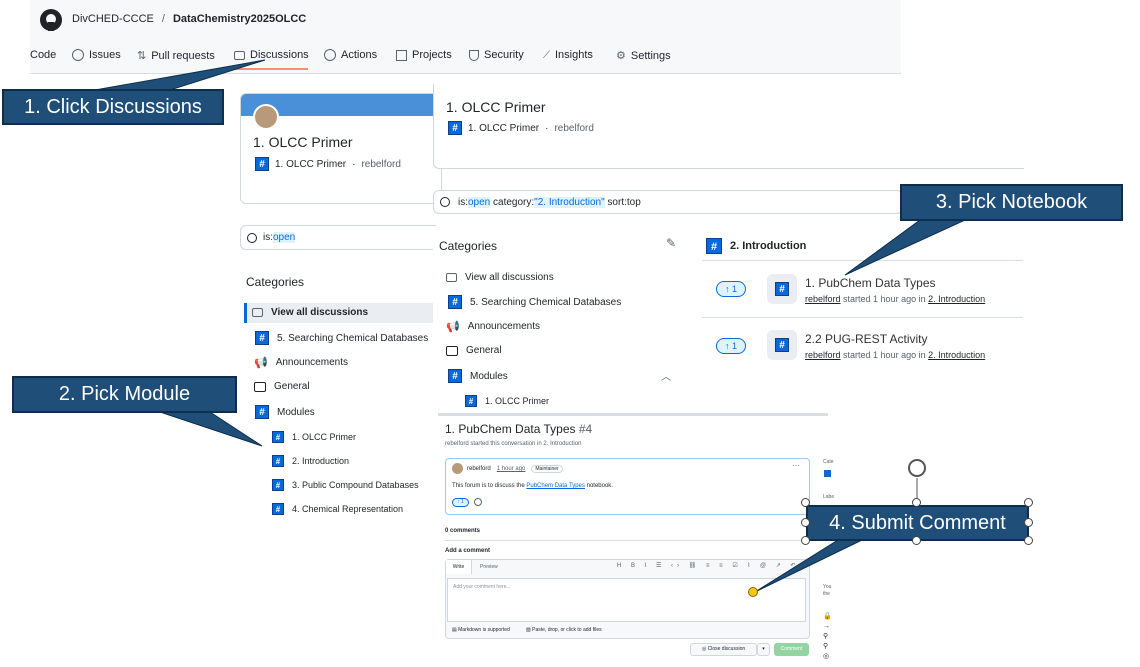  I want to click on callout-4-pointer, so click(808, 566).